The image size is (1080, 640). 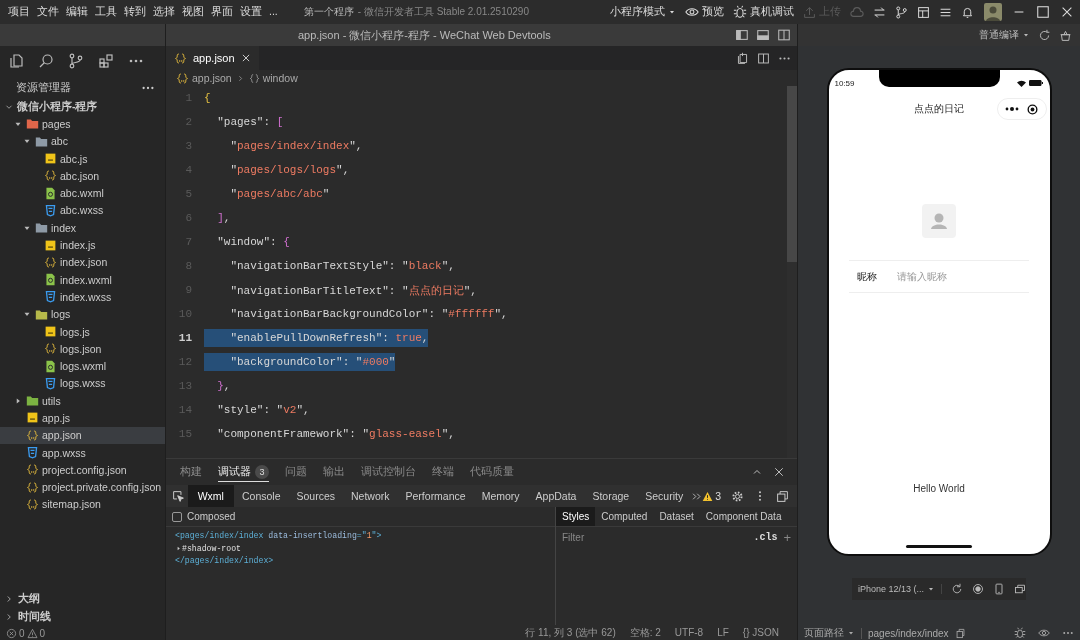 I want to click on tree-item: app.wxss, so click(x=82, y=452).